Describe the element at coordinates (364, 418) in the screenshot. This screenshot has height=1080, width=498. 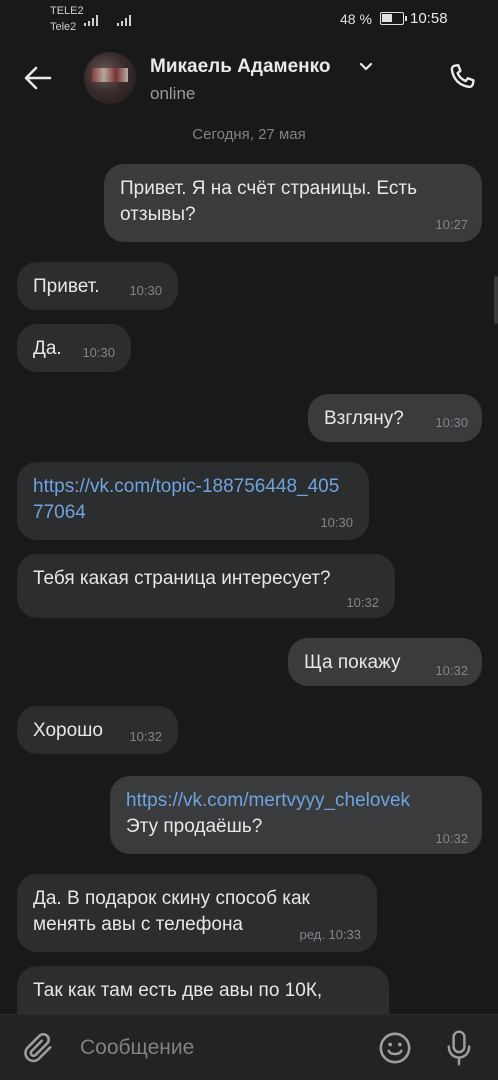
I see `message-text: Взгляну?` at that location.